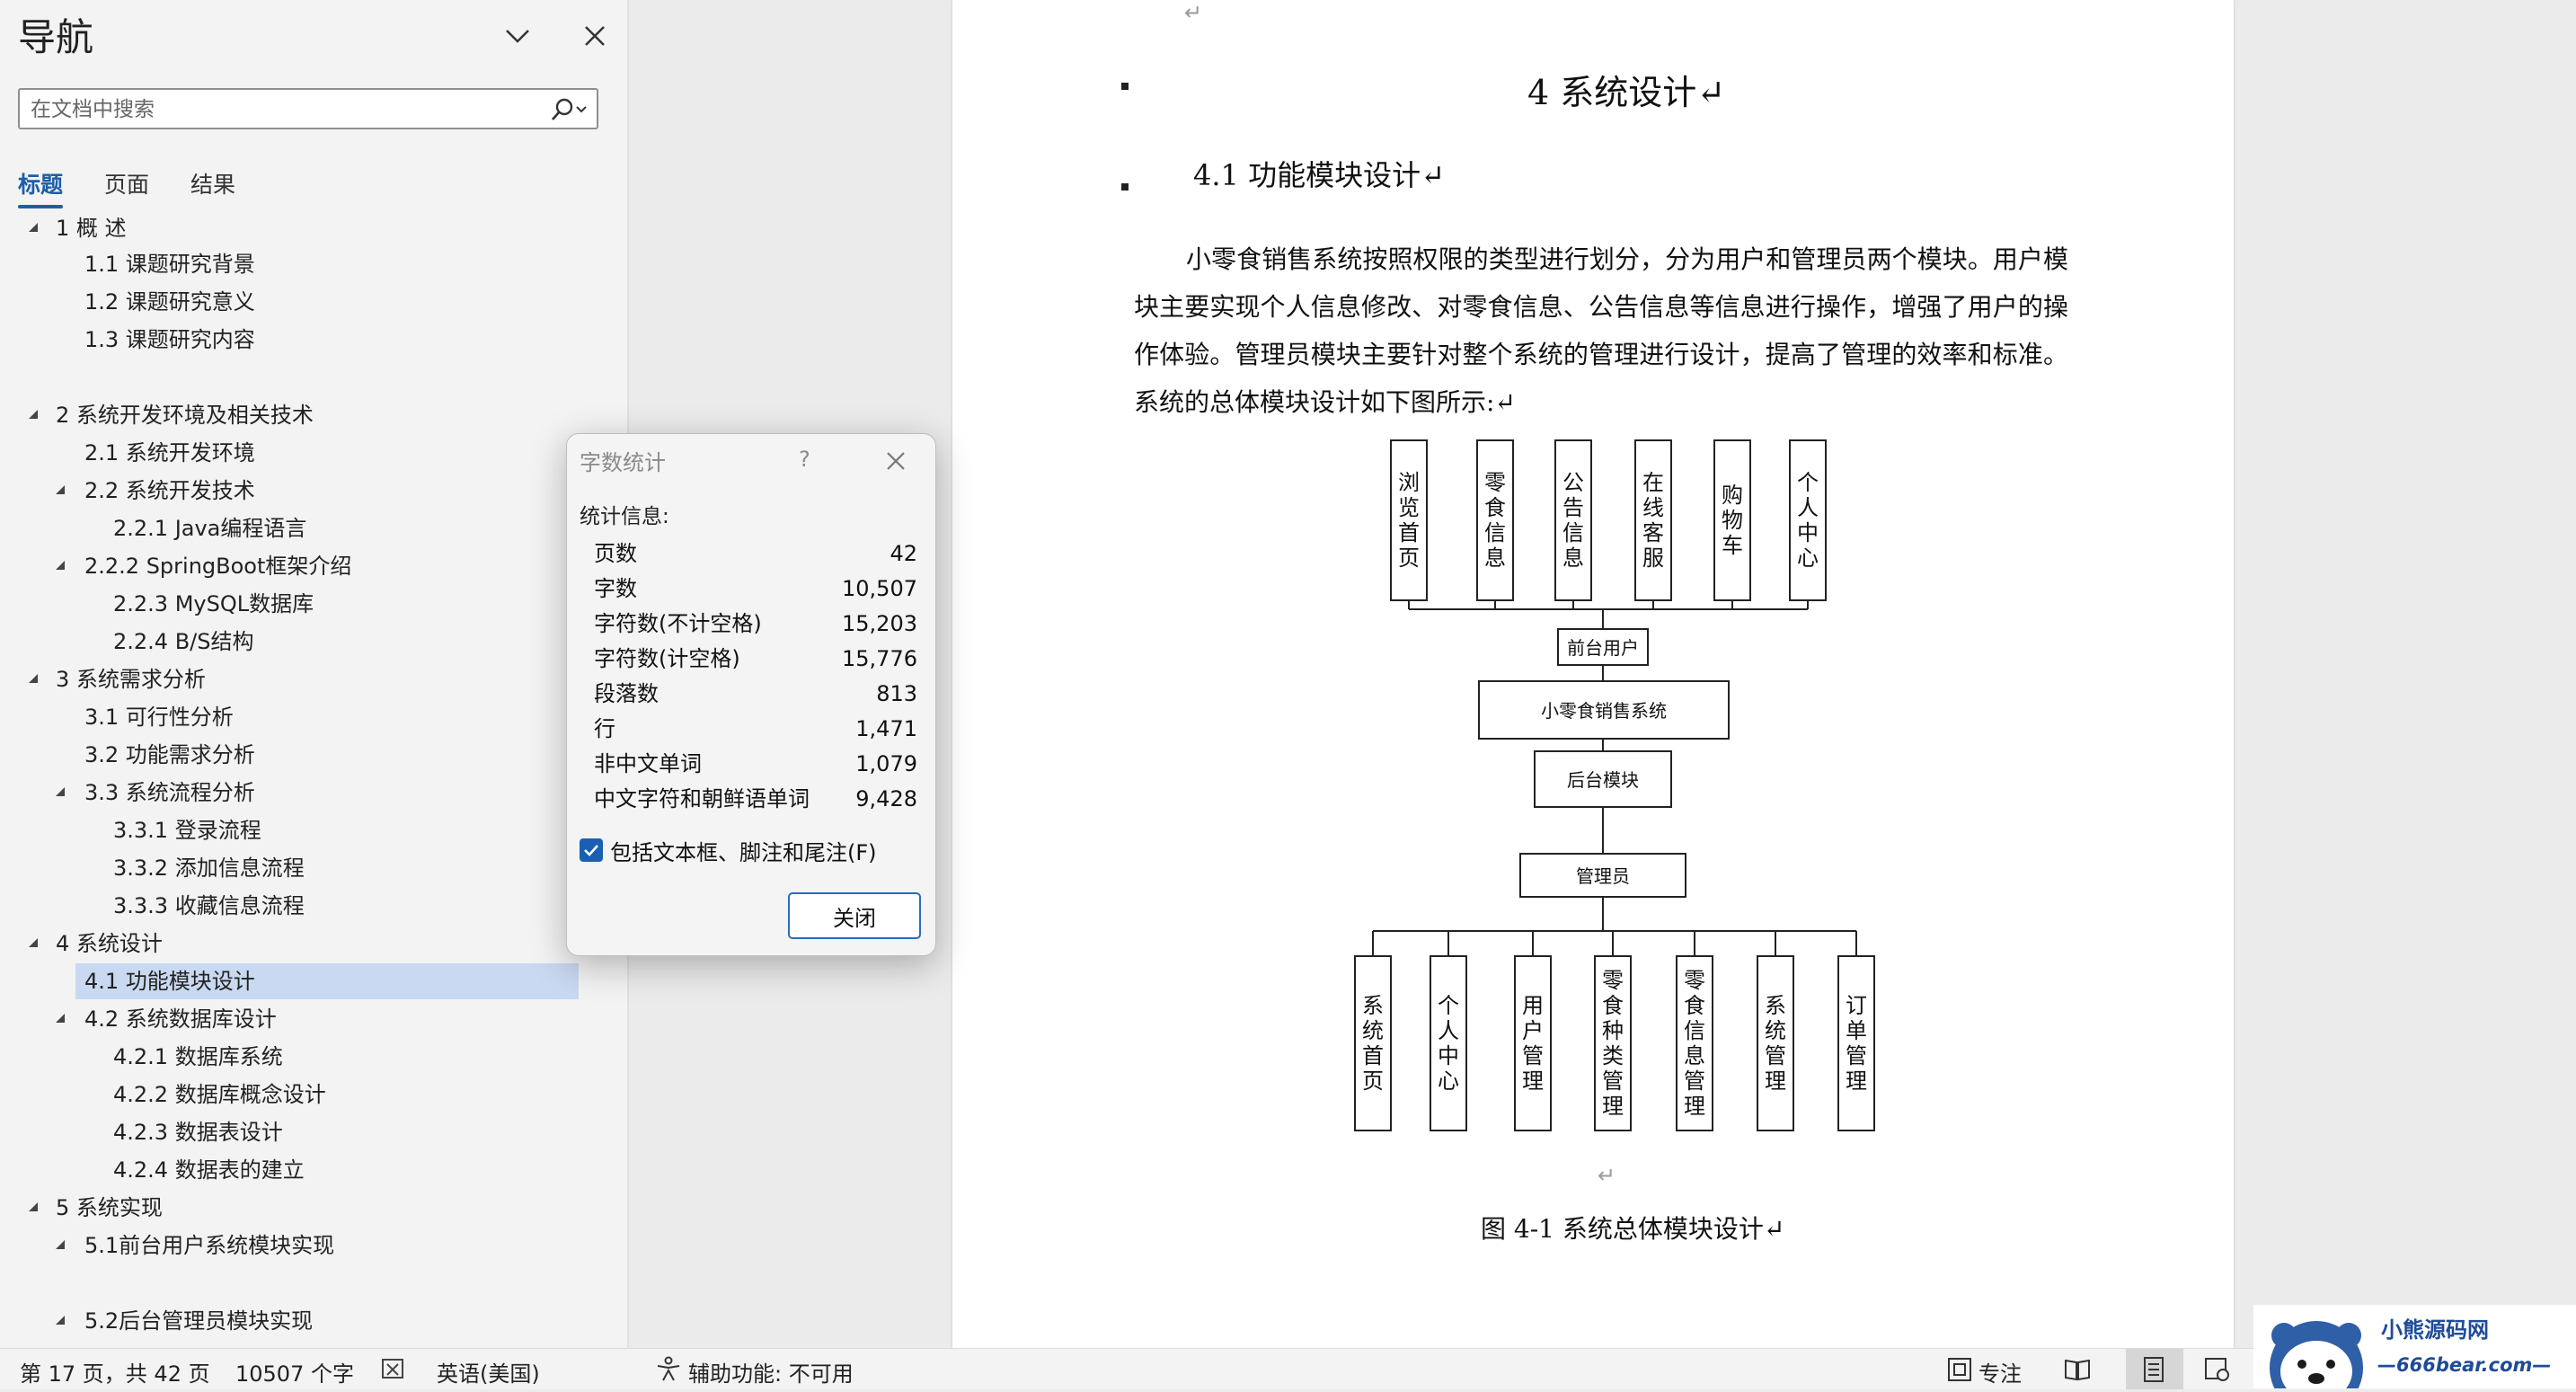 Image resolution: width=2576 pixels, height=1392 pixels. I want to click on heading-item: 2 系统开发环境及相关技术, so click(310, 415).